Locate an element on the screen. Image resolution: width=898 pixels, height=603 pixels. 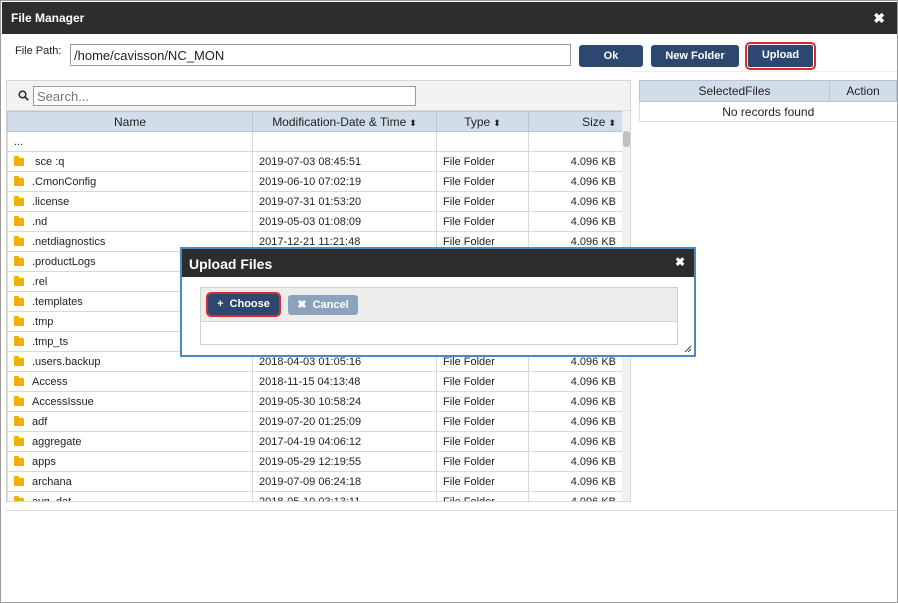
cancel-button: ✖ Cancel is located at coordinates (323, 305).